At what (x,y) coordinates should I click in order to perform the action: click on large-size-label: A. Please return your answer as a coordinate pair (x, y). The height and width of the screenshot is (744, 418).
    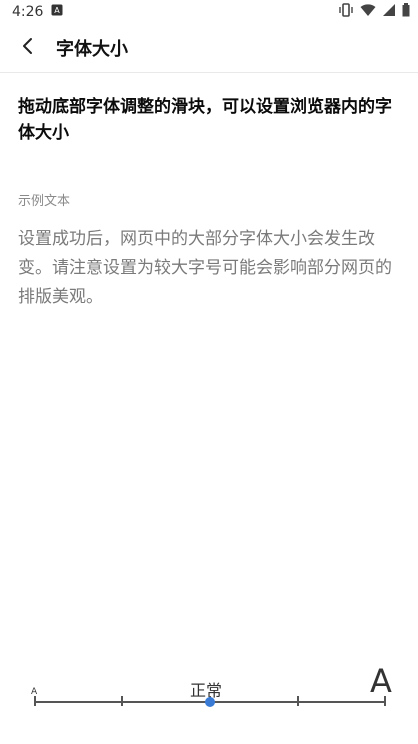
    Looking at the image, I should click on (381, 681).